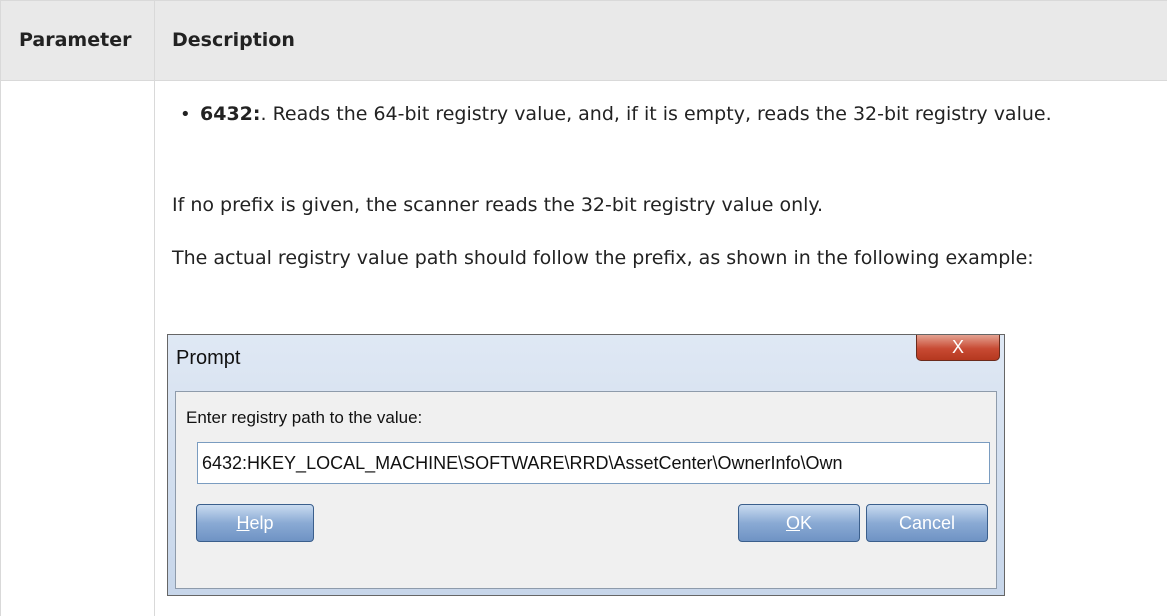 Image resolution: width=1167 pixels, height=616 pixels. Describe the element at coordinates (927, 523) in the screenshot. I see `cancel-button: Cancel` at that location.